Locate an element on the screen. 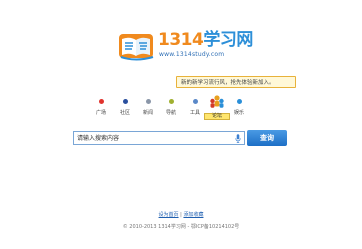  category-nav: 广场 社区 新闻 导航 工具 论坛 娱乐 is located at coordinates (183, 108).